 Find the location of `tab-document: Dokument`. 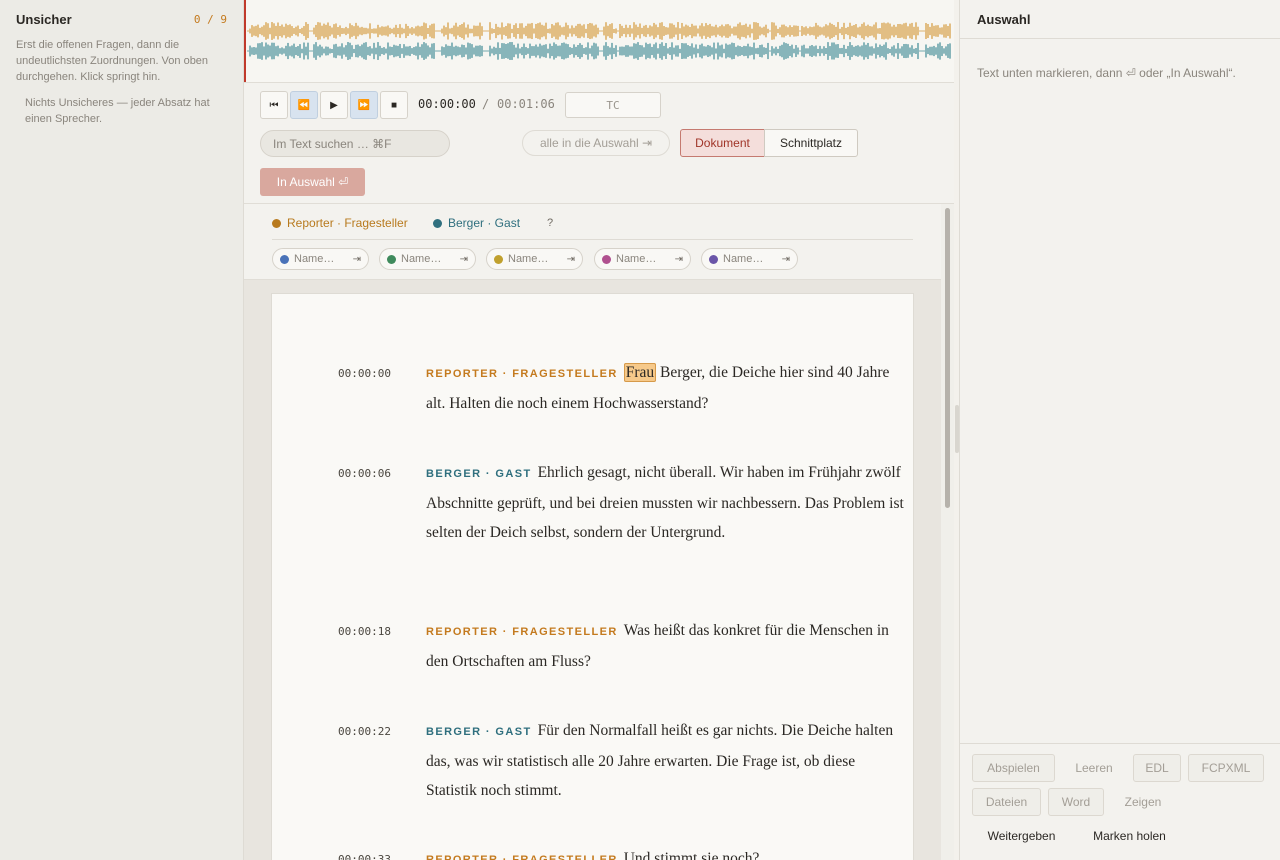

tab-document: Dokument is located at coordinates (722, 143).